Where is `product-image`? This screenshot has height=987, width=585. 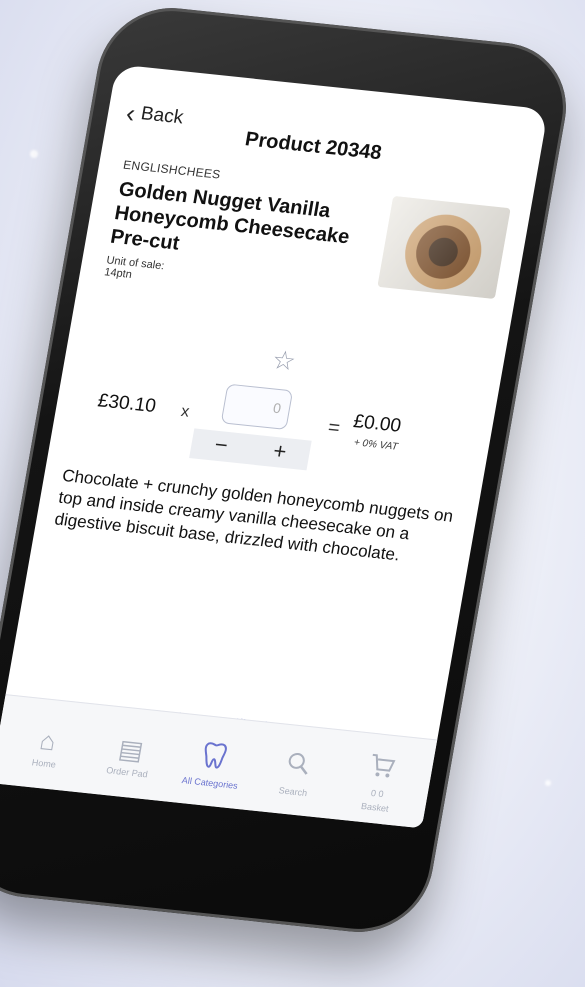 product-image is located at coordinates (444, 247).